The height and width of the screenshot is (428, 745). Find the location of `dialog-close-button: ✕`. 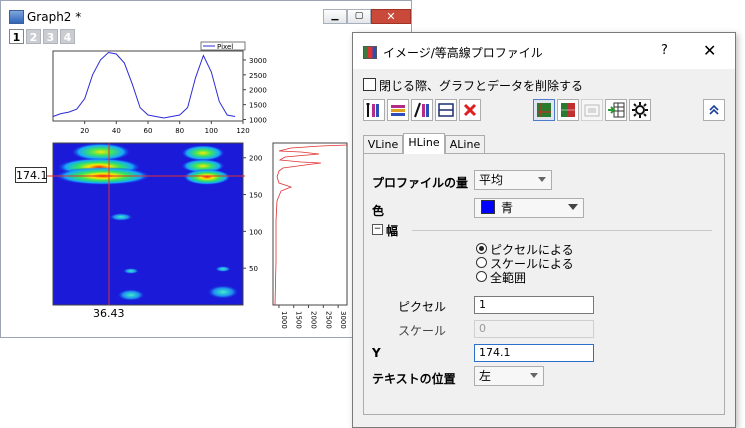

dialog-close-button: ✕ is located at coordinates (709, 50).